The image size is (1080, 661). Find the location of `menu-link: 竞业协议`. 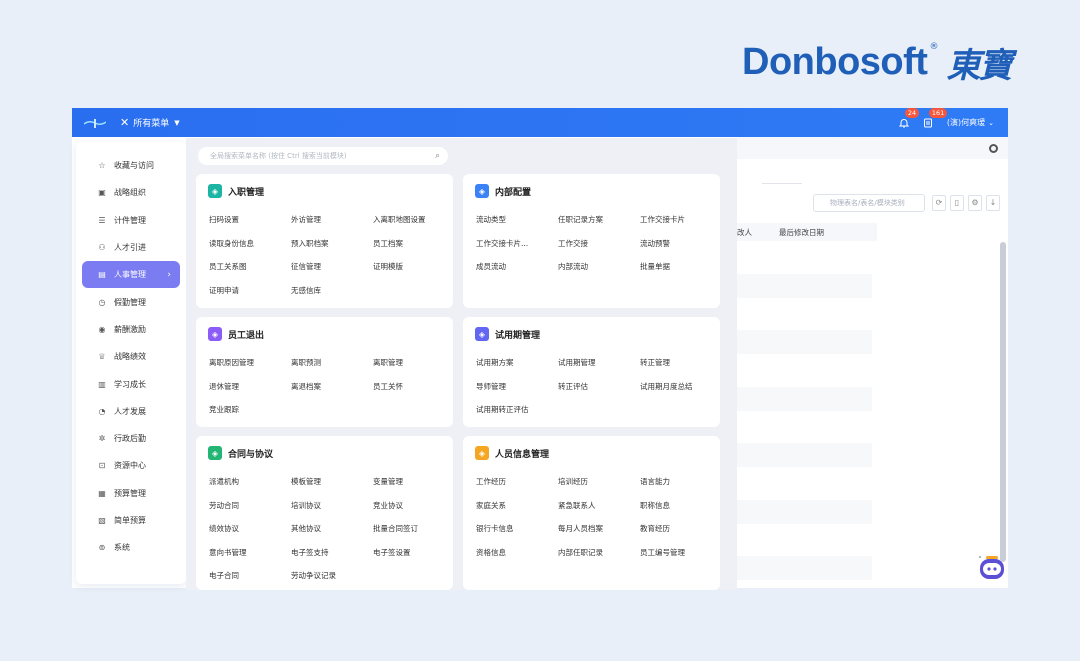

menu-link: 竞业协议 is located at coordinates (388, 505).